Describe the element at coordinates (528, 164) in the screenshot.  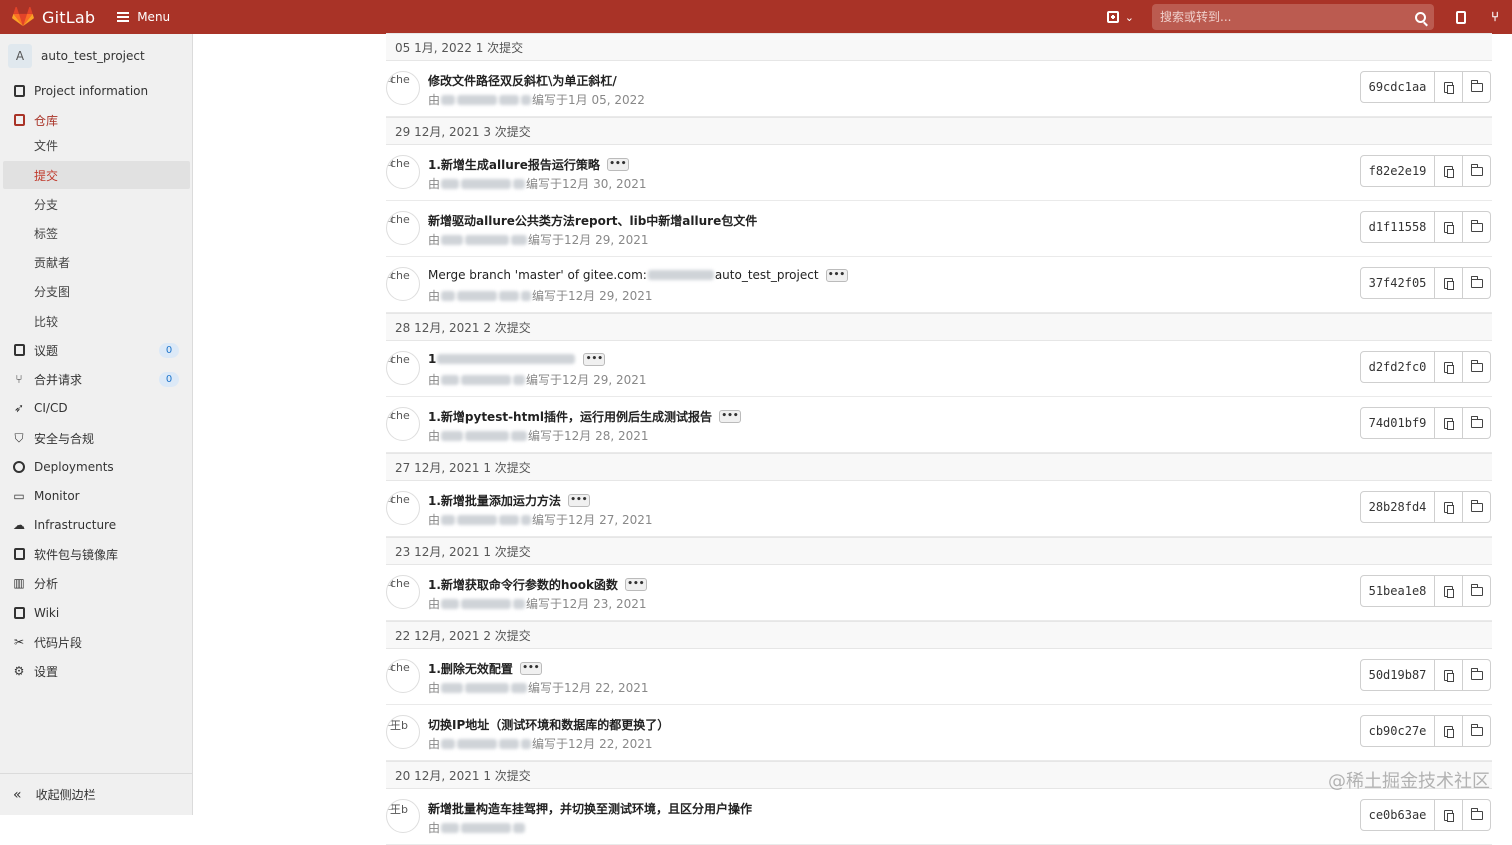
I see `commit-title: 1.新增生成allure报告运行策略•••` at that location.